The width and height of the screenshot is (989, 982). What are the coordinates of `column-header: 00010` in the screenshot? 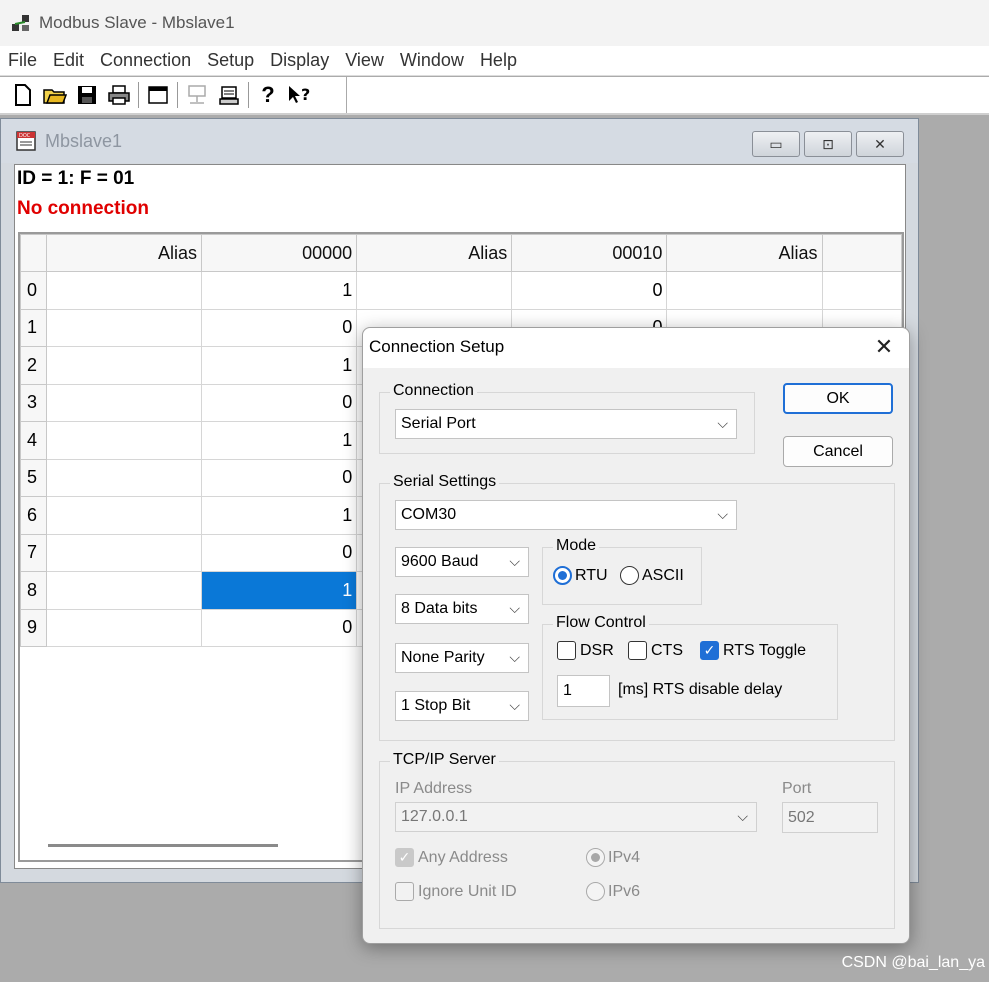 It's located at (589, 253).